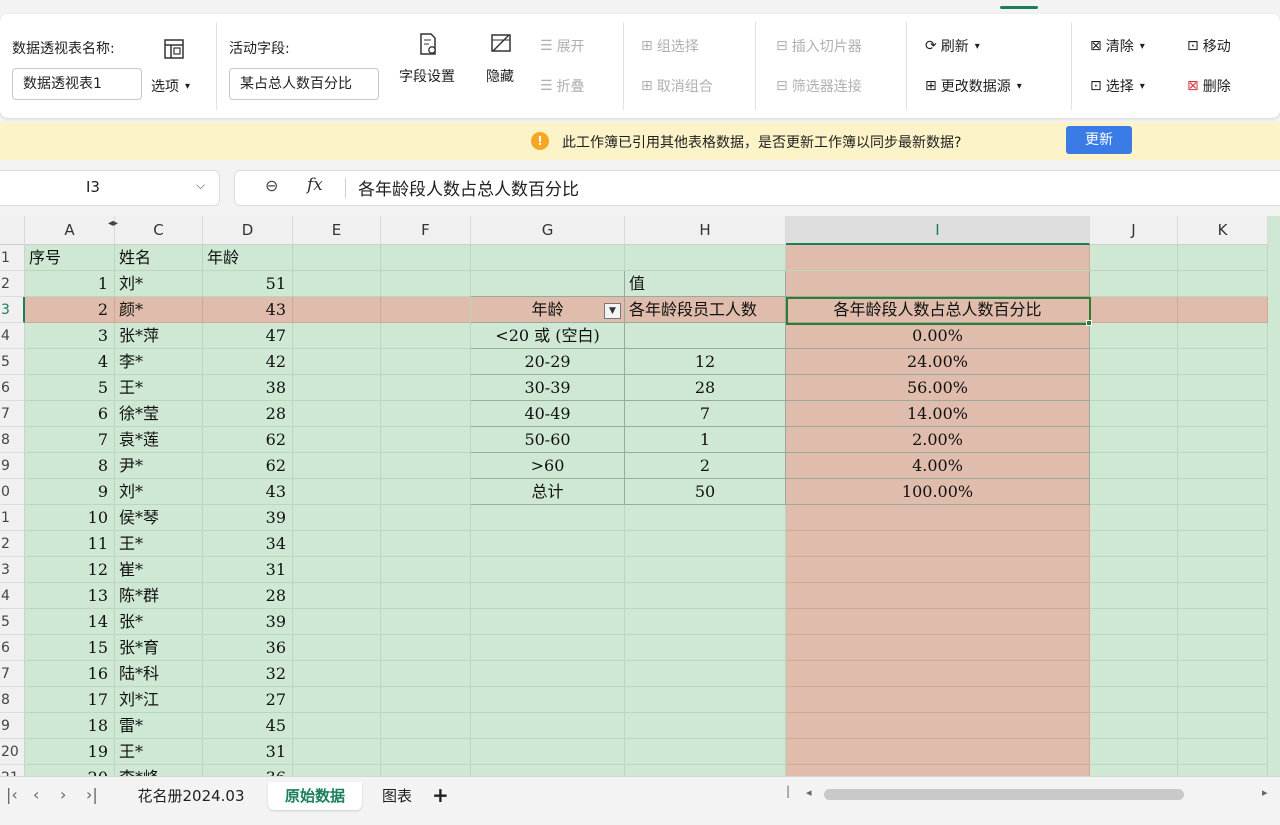 The height and width of the screenshot is (825, 1280). Describe the element at coordinates (12, 414) in the screenshot. I see `row-header: 7` at that location.